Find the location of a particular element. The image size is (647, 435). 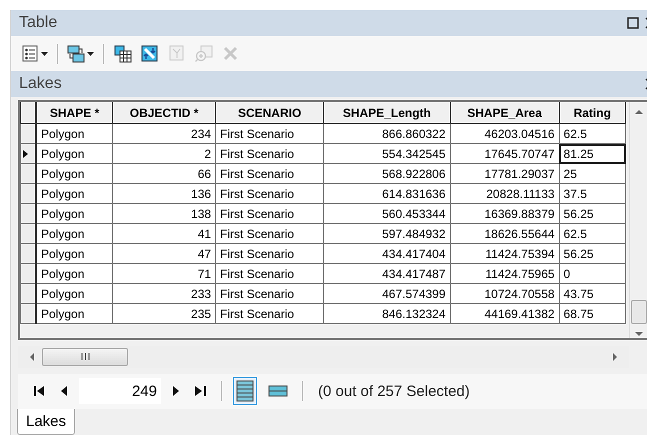

vertical-scrollbar is located at coordinates (638, 220).